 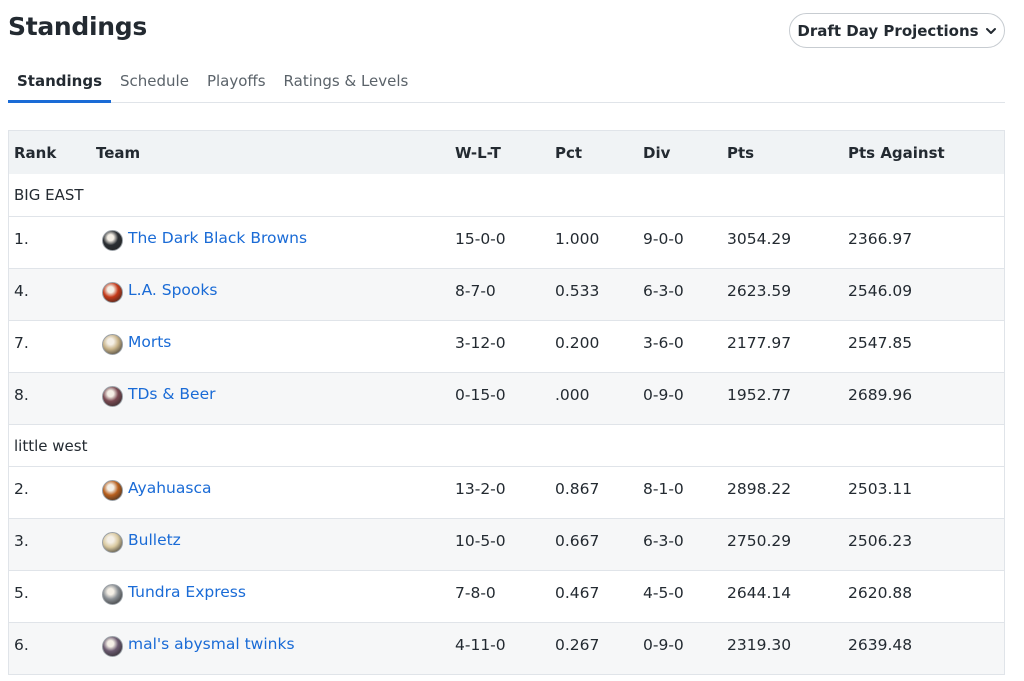 What do you see at coordinates (21, 593) in the screenshot?
I see `rank-cell: 5.` at bounding box center [21, 593].